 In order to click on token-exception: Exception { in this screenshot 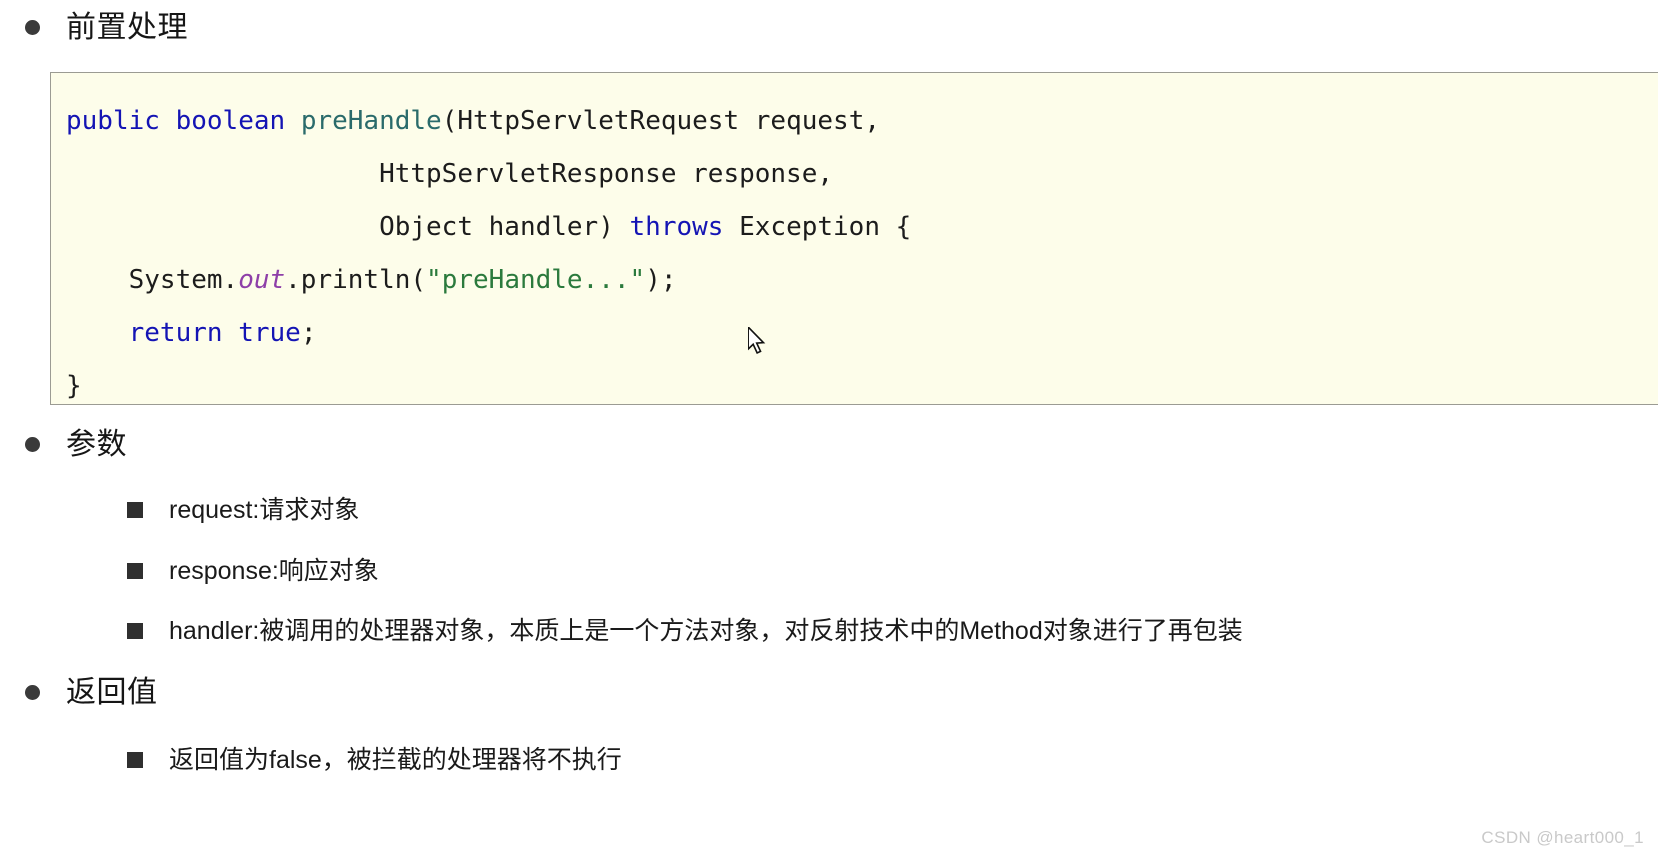, I will do `click(817, 227)`.